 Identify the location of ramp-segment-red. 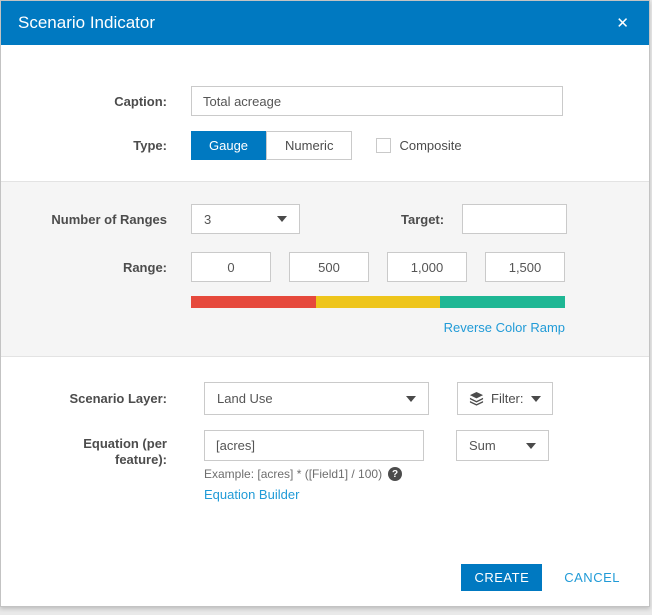
(253, 302).